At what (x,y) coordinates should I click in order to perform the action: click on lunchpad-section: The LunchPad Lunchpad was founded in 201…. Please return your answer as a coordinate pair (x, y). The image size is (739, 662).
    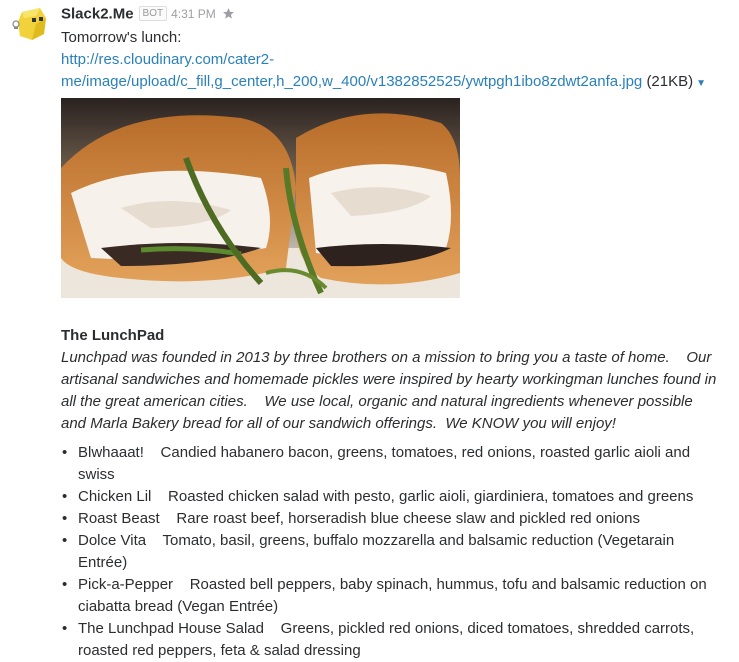
    Looking at the image, I should click on (391, 380).